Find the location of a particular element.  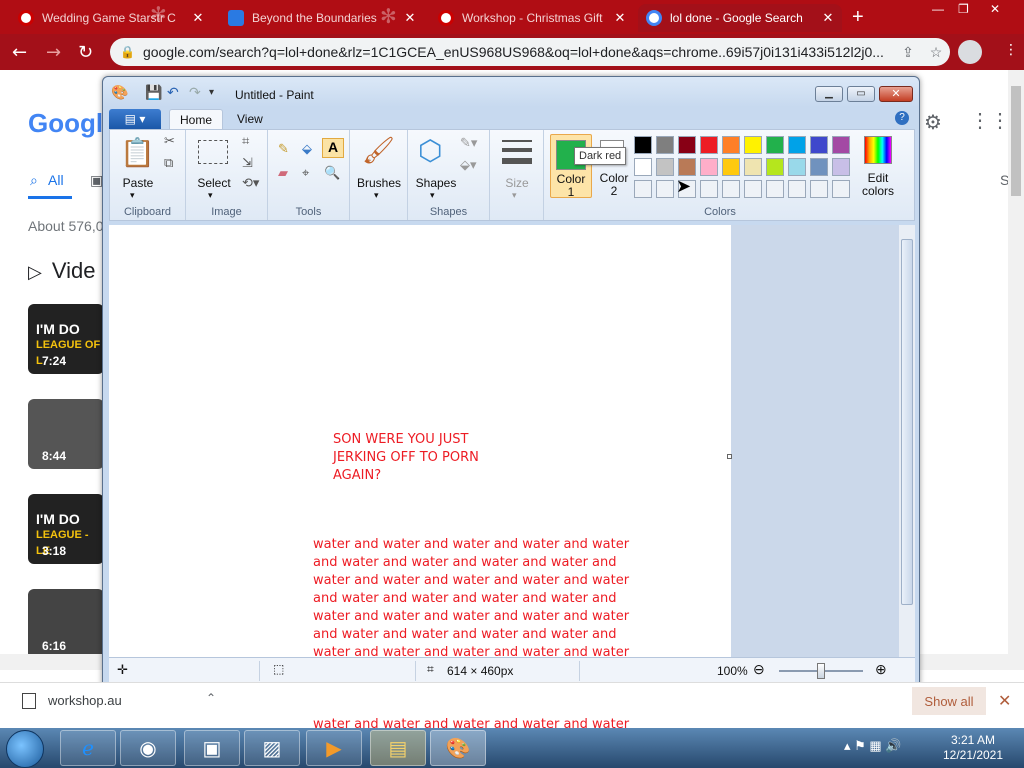

resize-icon: ⇲ is located at coordinates (247, 163).